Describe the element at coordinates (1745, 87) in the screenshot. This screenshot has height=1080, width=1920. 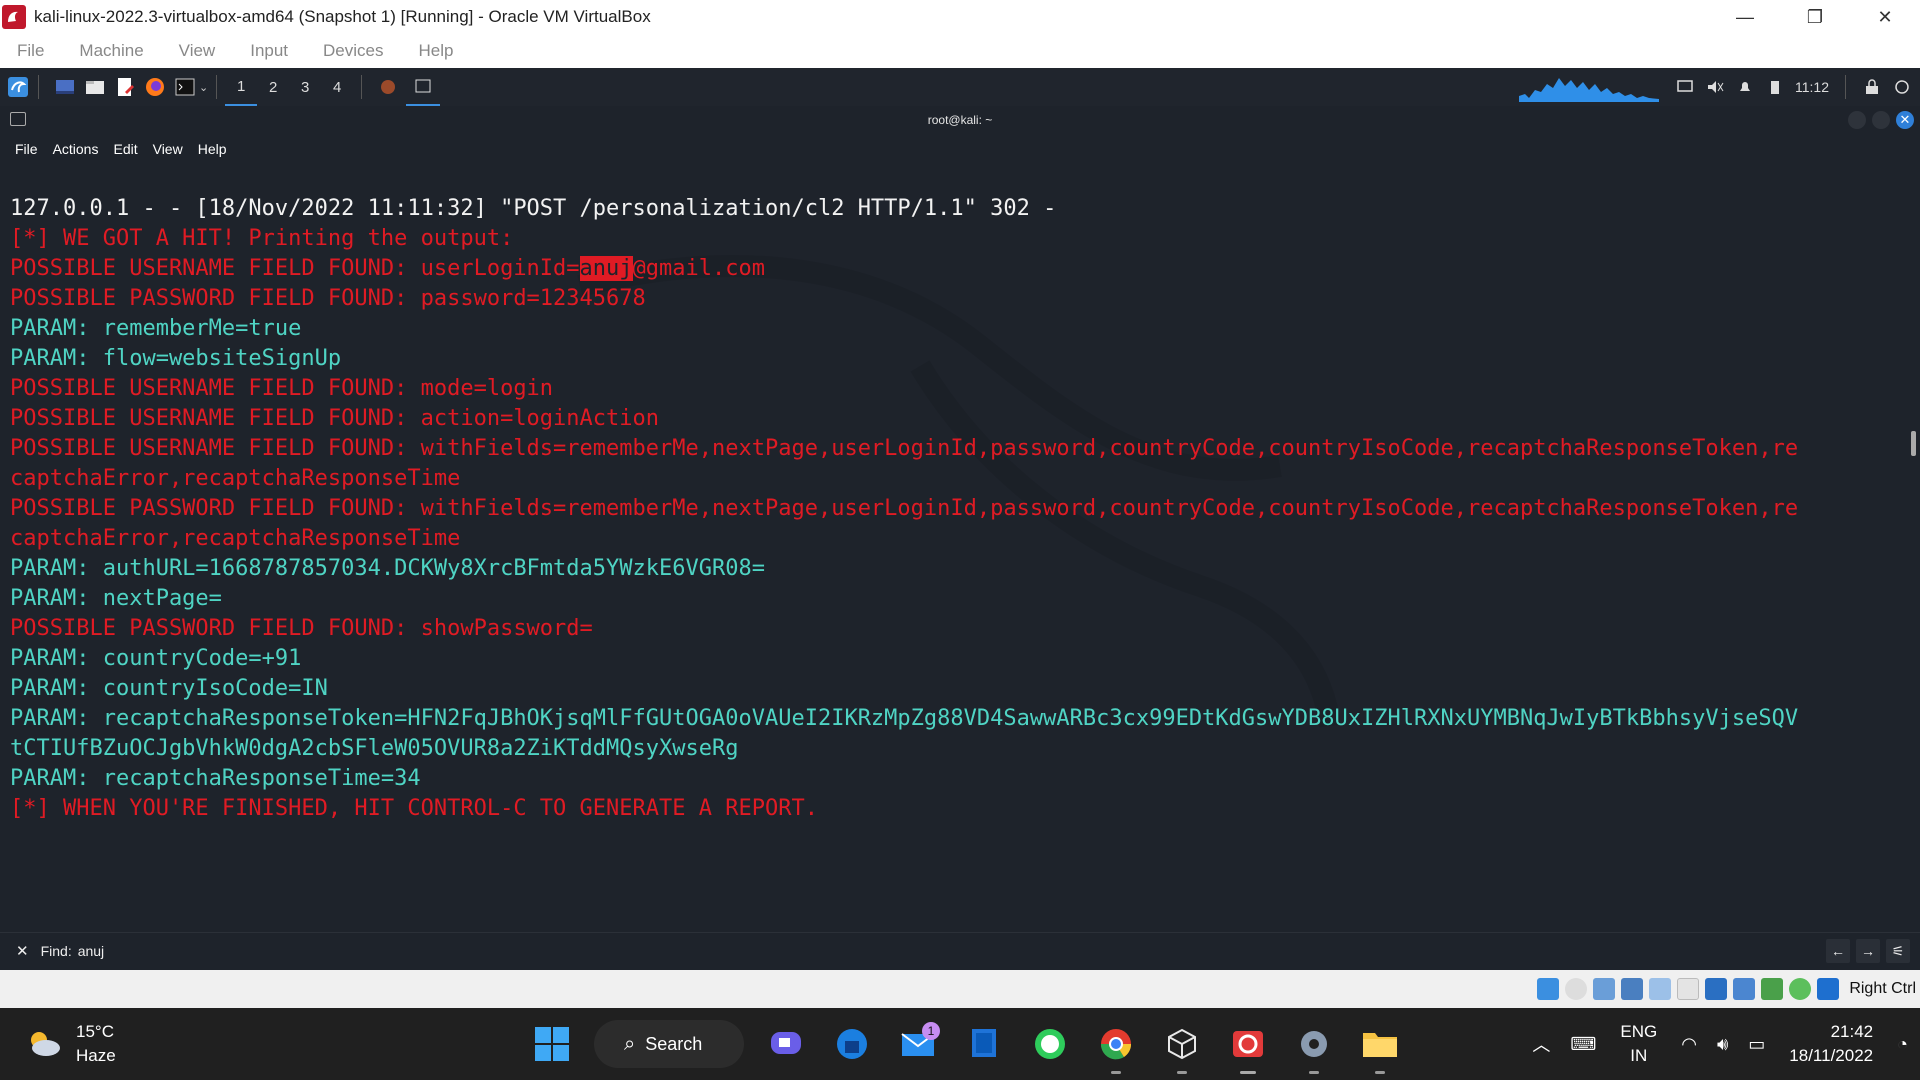
I see `notifications-bell-icon` at that location.